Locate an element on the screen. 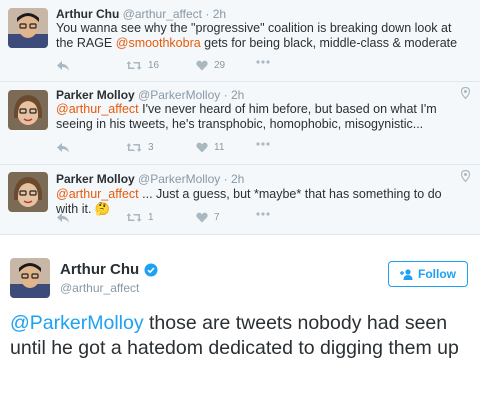  like-button: 7 is located at coordinates (208, 217).